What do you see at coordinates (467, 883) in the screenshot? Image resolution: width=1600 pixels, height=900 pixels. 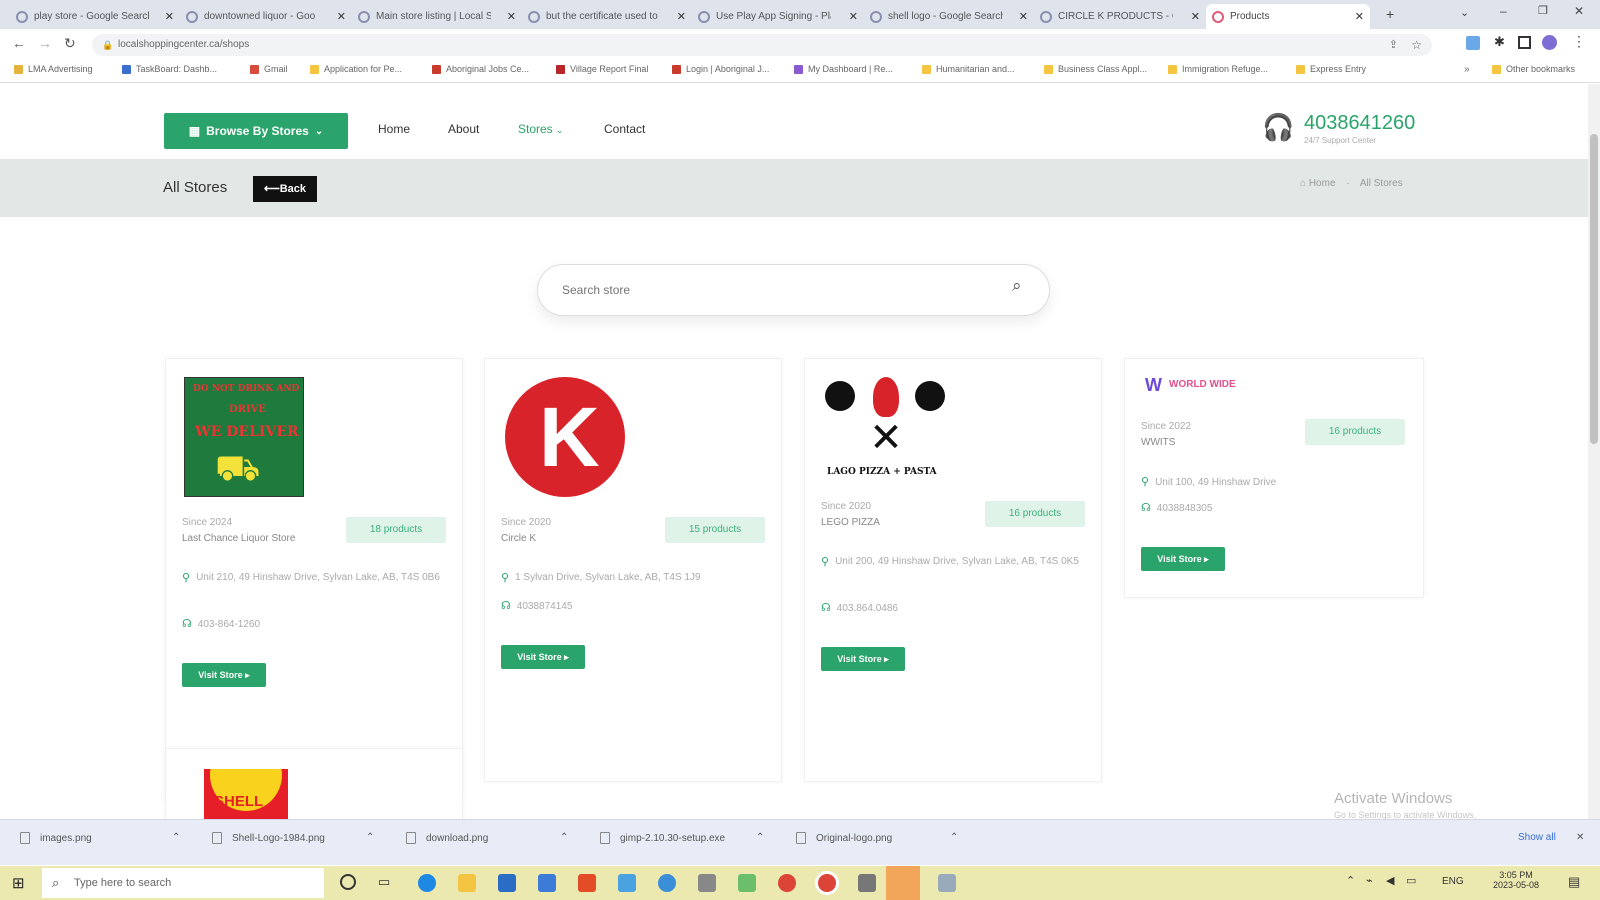 I see `file-explorer-icon` at bounding box center [467, 883].